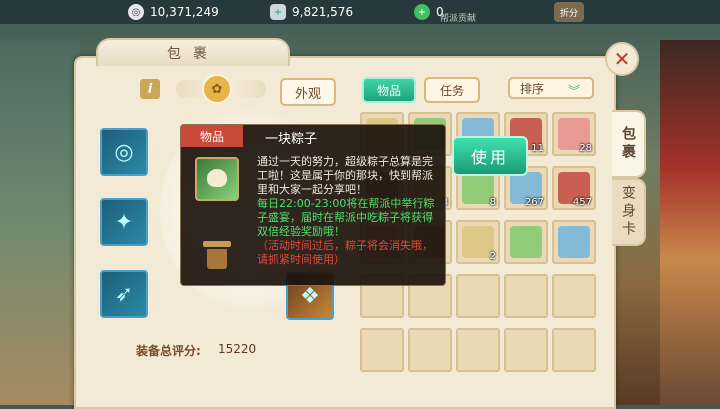 This screenshot has width=720, height=409. What do you see at coordinates (690, 222) in the screenshot?
I see `background-scene-right` at bounding box center [690, 222].